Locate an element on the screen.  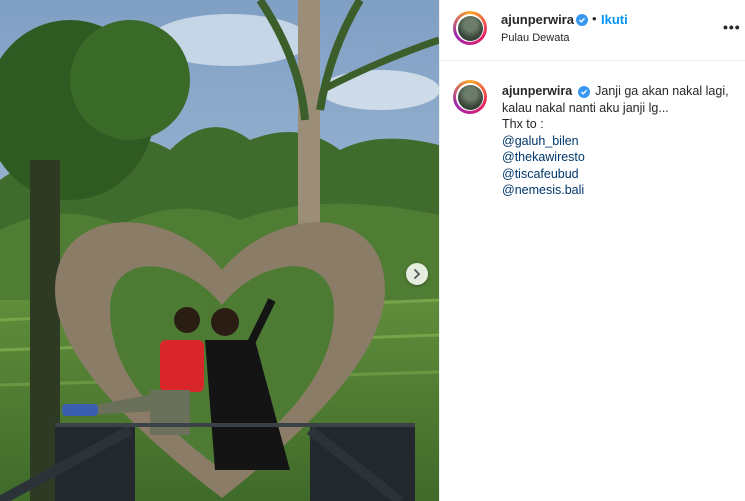
avatar is located at coordinates (470, 28).